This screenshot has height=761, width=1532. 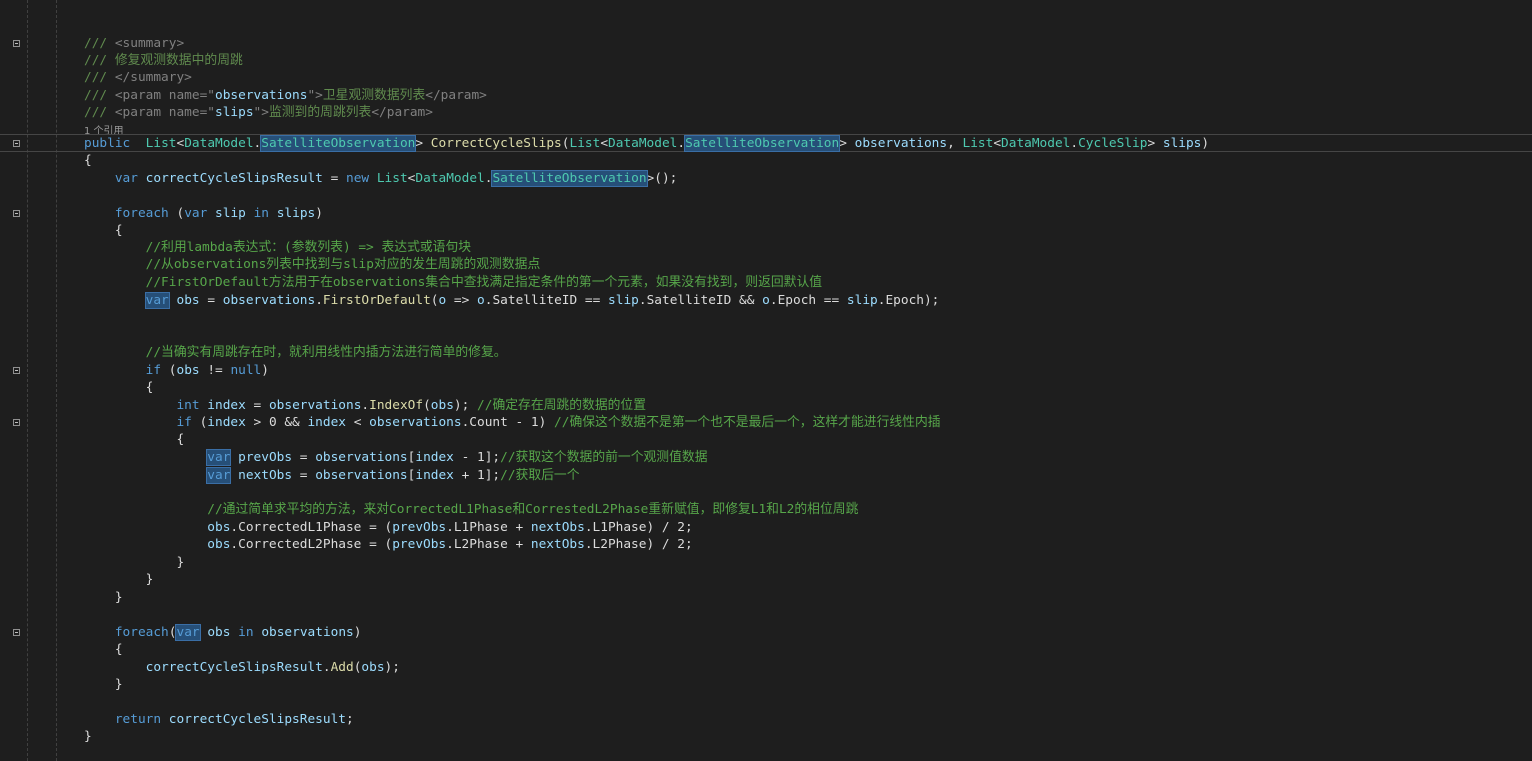 I want to click on code-token: slip, so click(x=623, y=300).